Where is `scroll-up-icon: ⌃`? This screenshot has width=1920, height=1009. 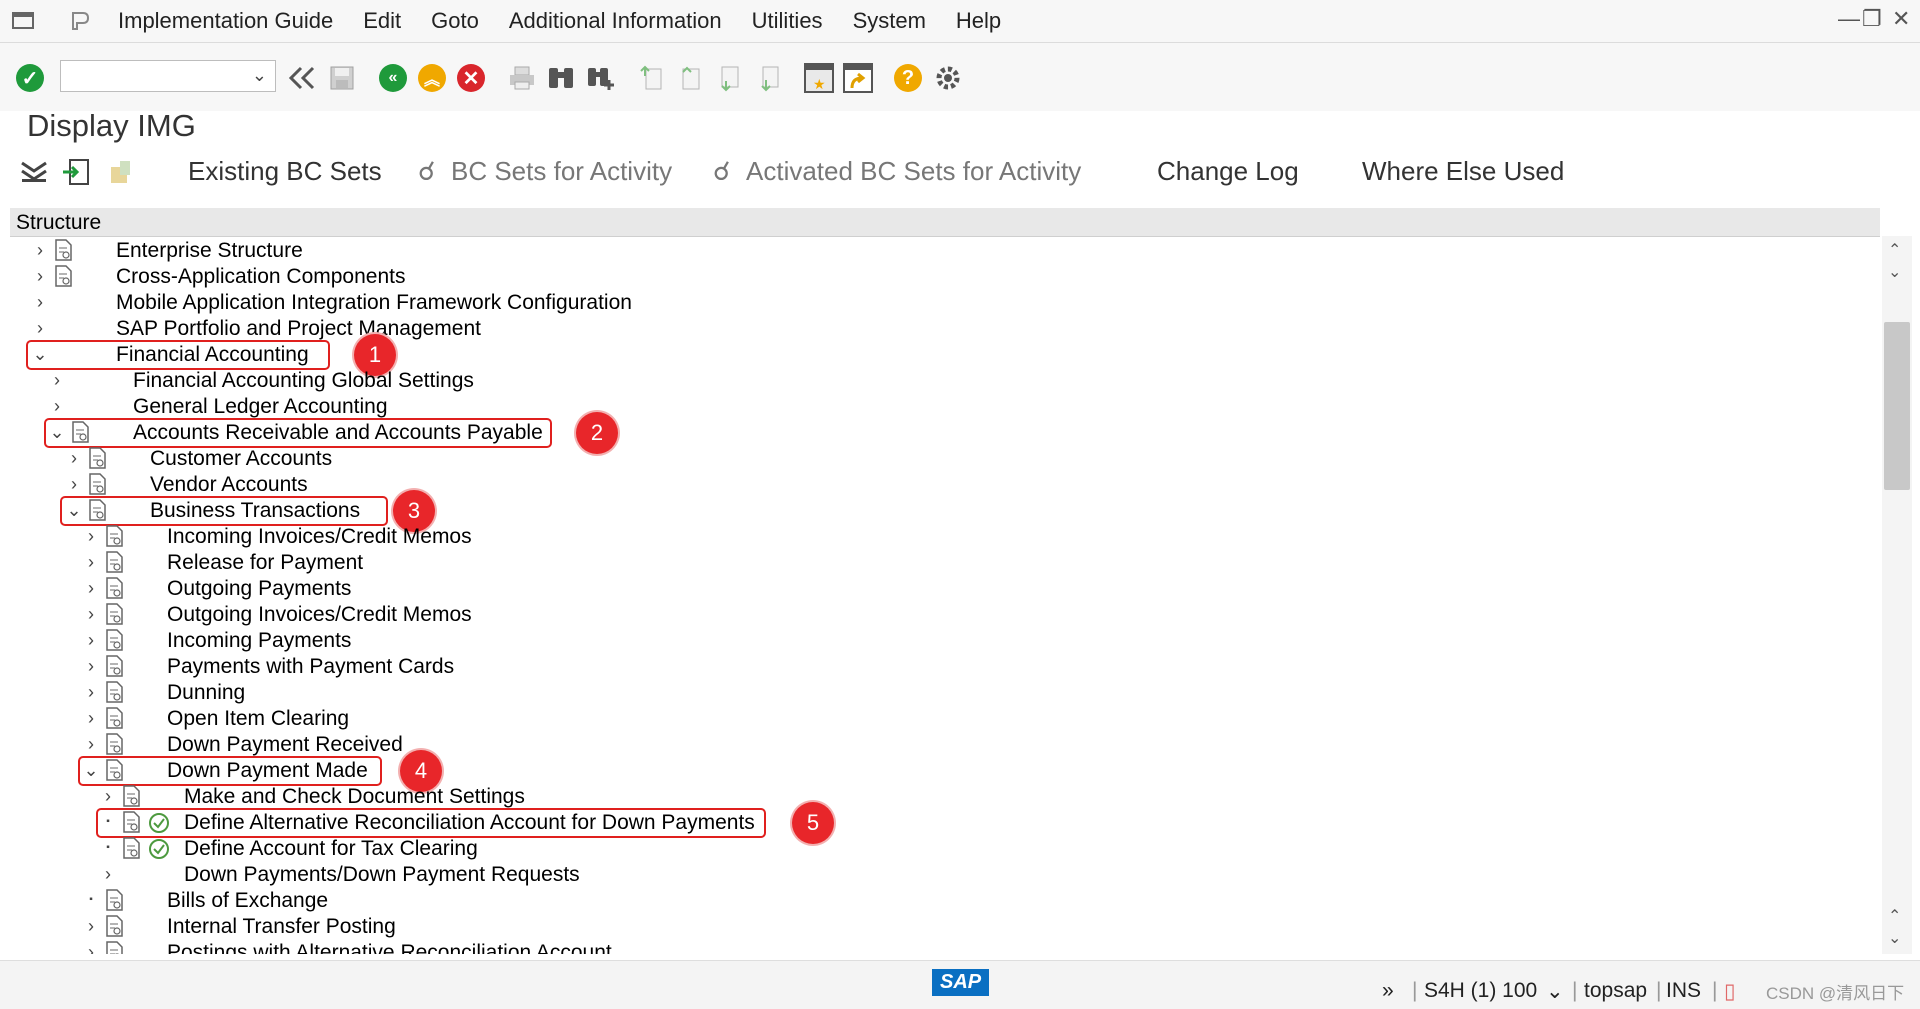
scroll-up-icon: ⌃ is located at coordinates (1894, 250).